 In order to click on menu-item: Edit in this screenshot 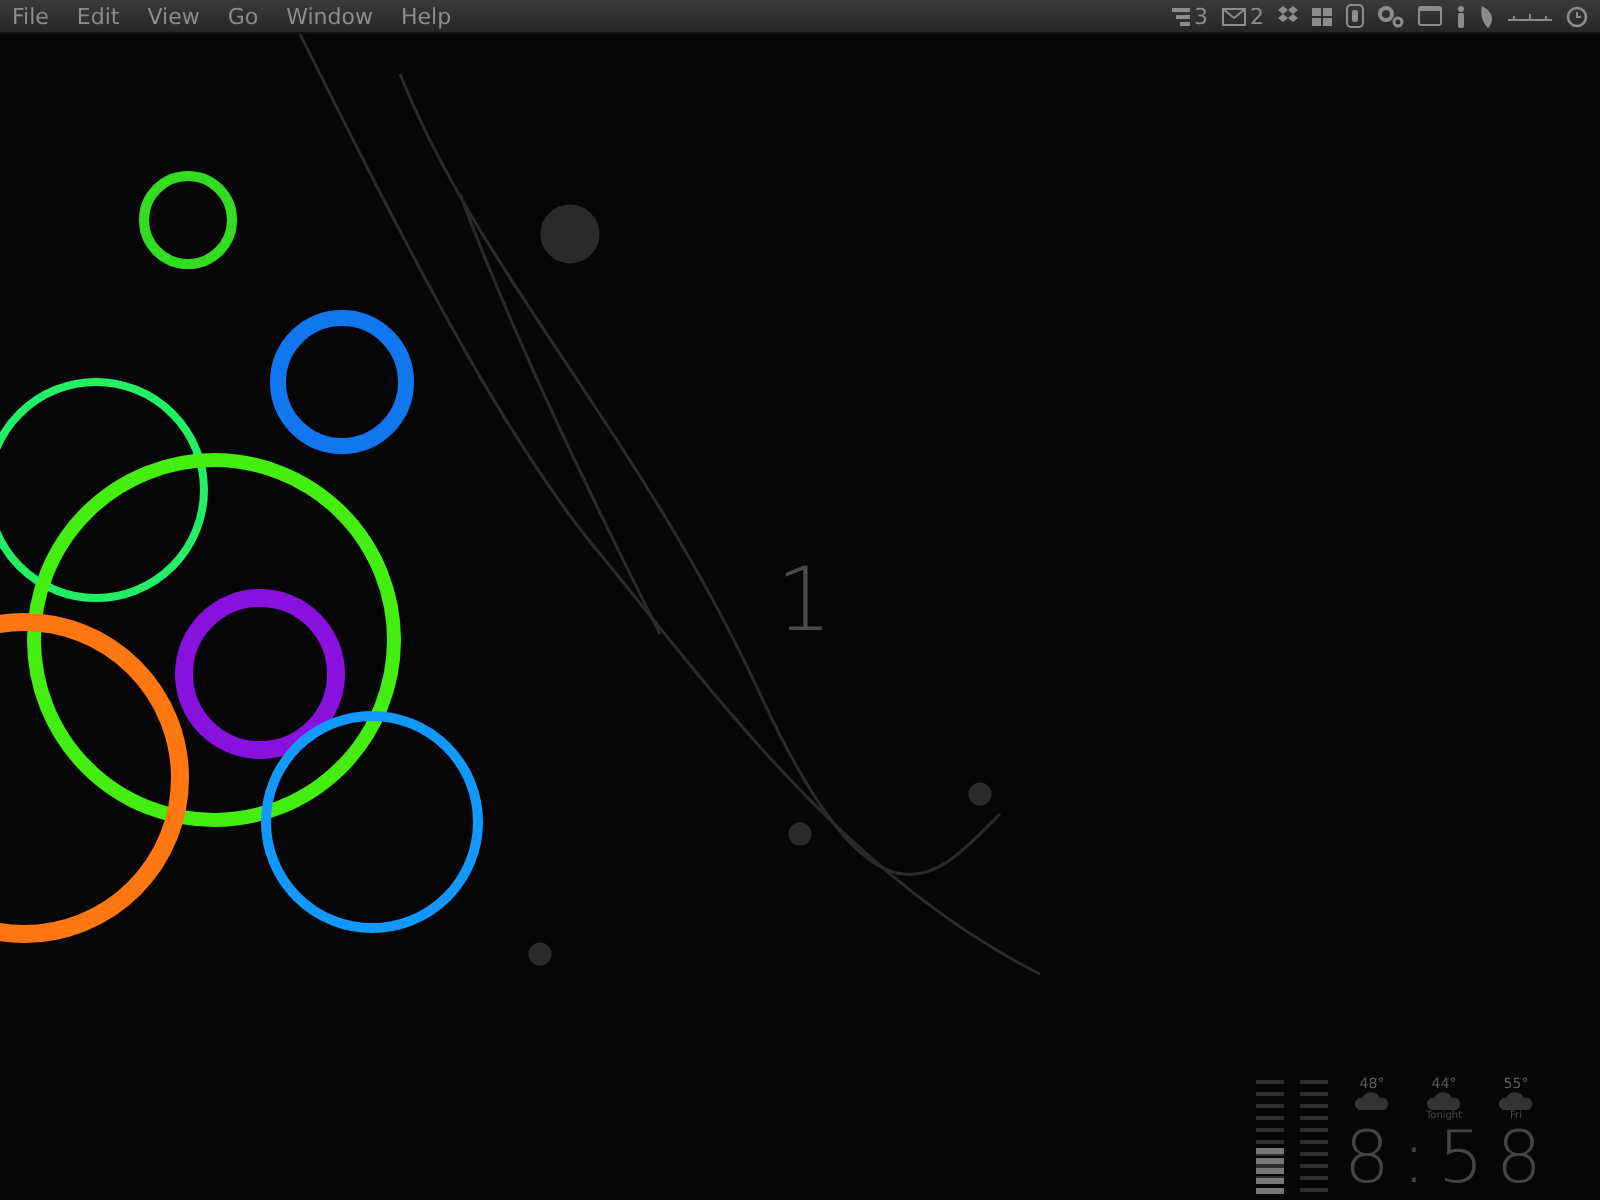, I will do `click(98, 16)`.